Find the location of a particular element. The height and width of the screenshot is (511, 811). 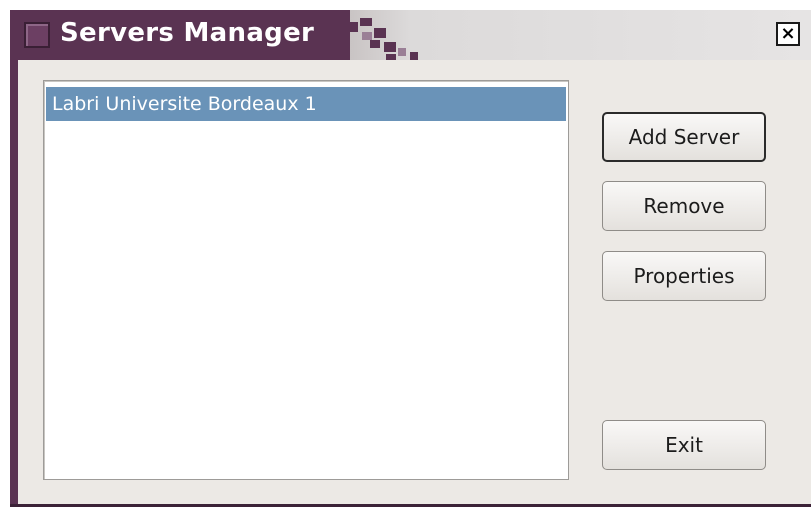

remove-button: Remove is located at coordinates (684, 206).